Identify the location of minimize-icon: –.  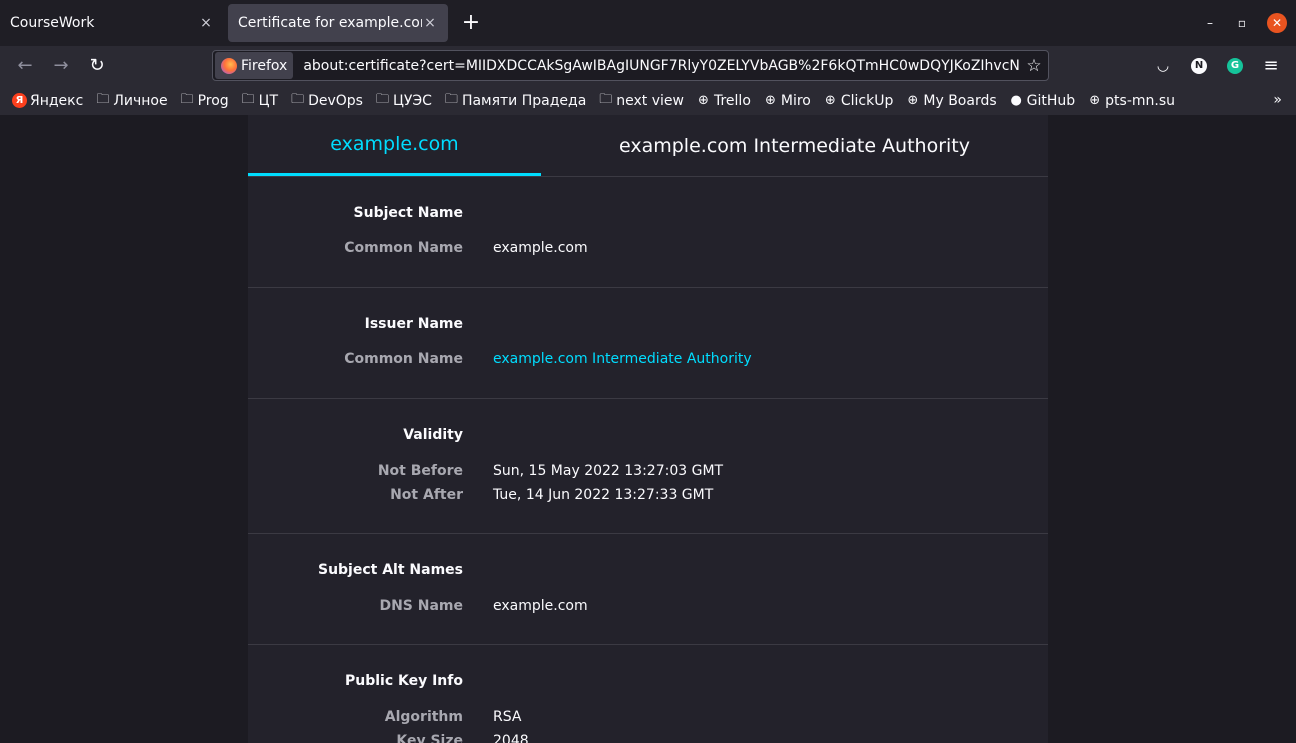
(1210, 23).